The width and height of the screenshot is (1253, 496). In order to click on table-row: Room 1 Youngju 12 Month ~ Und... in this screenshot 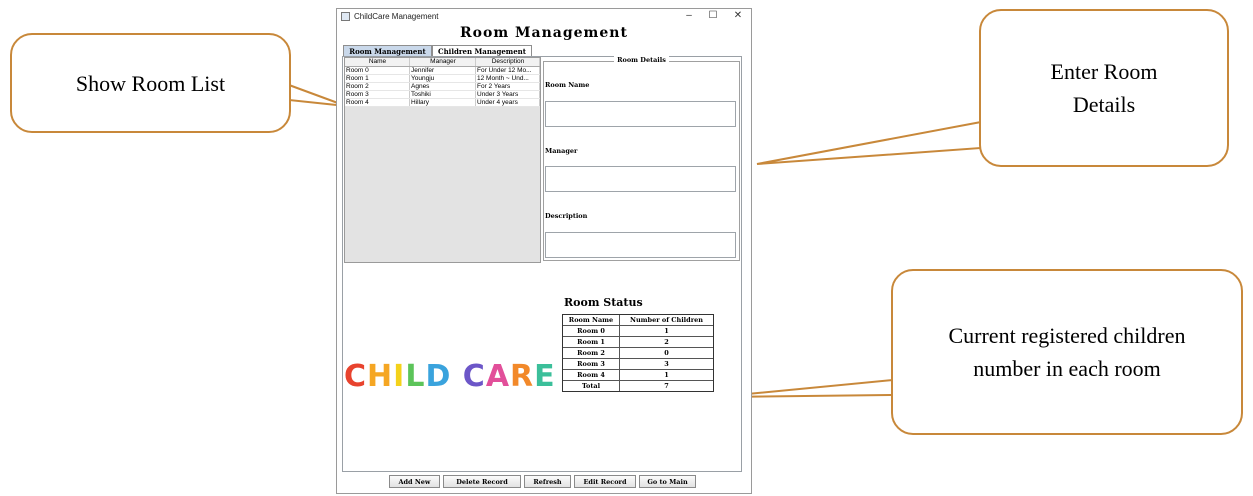, I will do `click(442, 79)`.